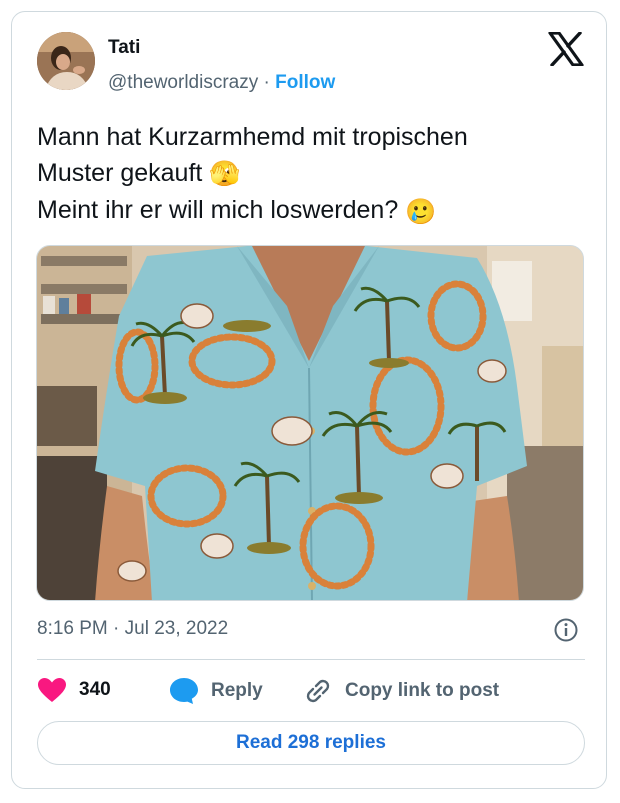  I want to click on tweet-timestamp: 8:16 PM · Jul 23, 2022, so click(132, 629).